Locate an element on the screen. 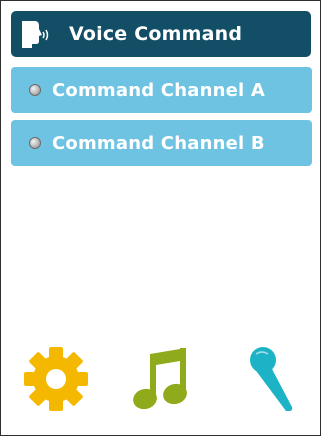 The image size is (321, 436). settings-button is located at coordinates (56, 381).